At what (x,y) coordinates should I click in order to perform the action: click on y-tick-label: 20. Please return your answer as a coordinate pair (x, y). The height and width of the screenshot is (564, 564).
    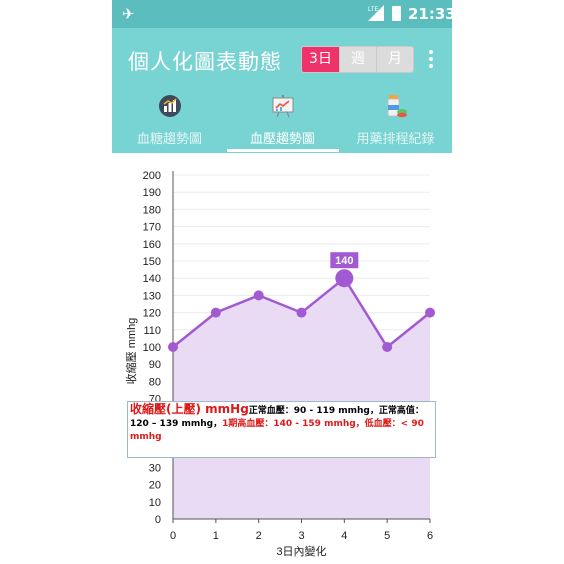
    Looking at the image, I should click on (155, 486).